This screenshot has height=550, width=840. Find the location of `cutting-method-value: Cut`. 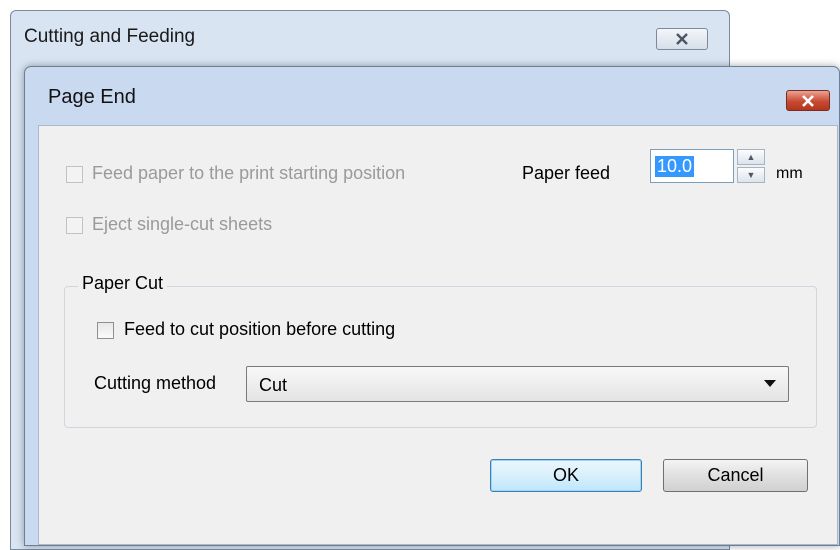

cutting-method-value: Cut is located at coordinates (273, 385).